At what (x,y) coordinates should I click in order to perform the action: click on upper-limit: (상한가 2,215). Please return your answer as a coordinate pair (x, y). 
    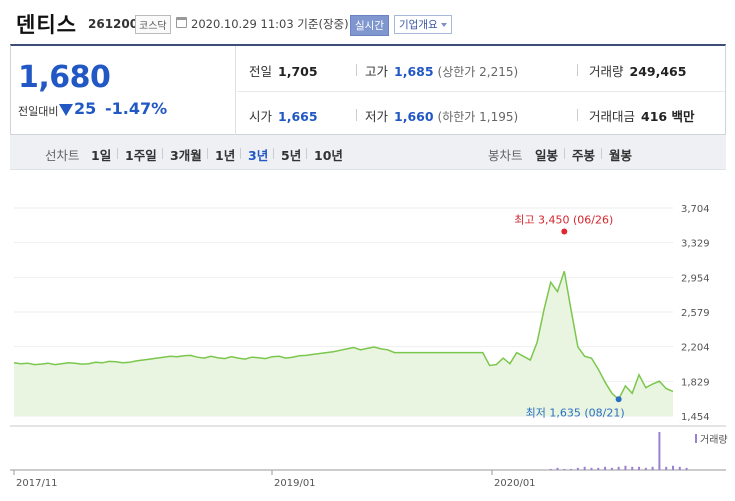
    Looking at the image, I should click on (478, 72).